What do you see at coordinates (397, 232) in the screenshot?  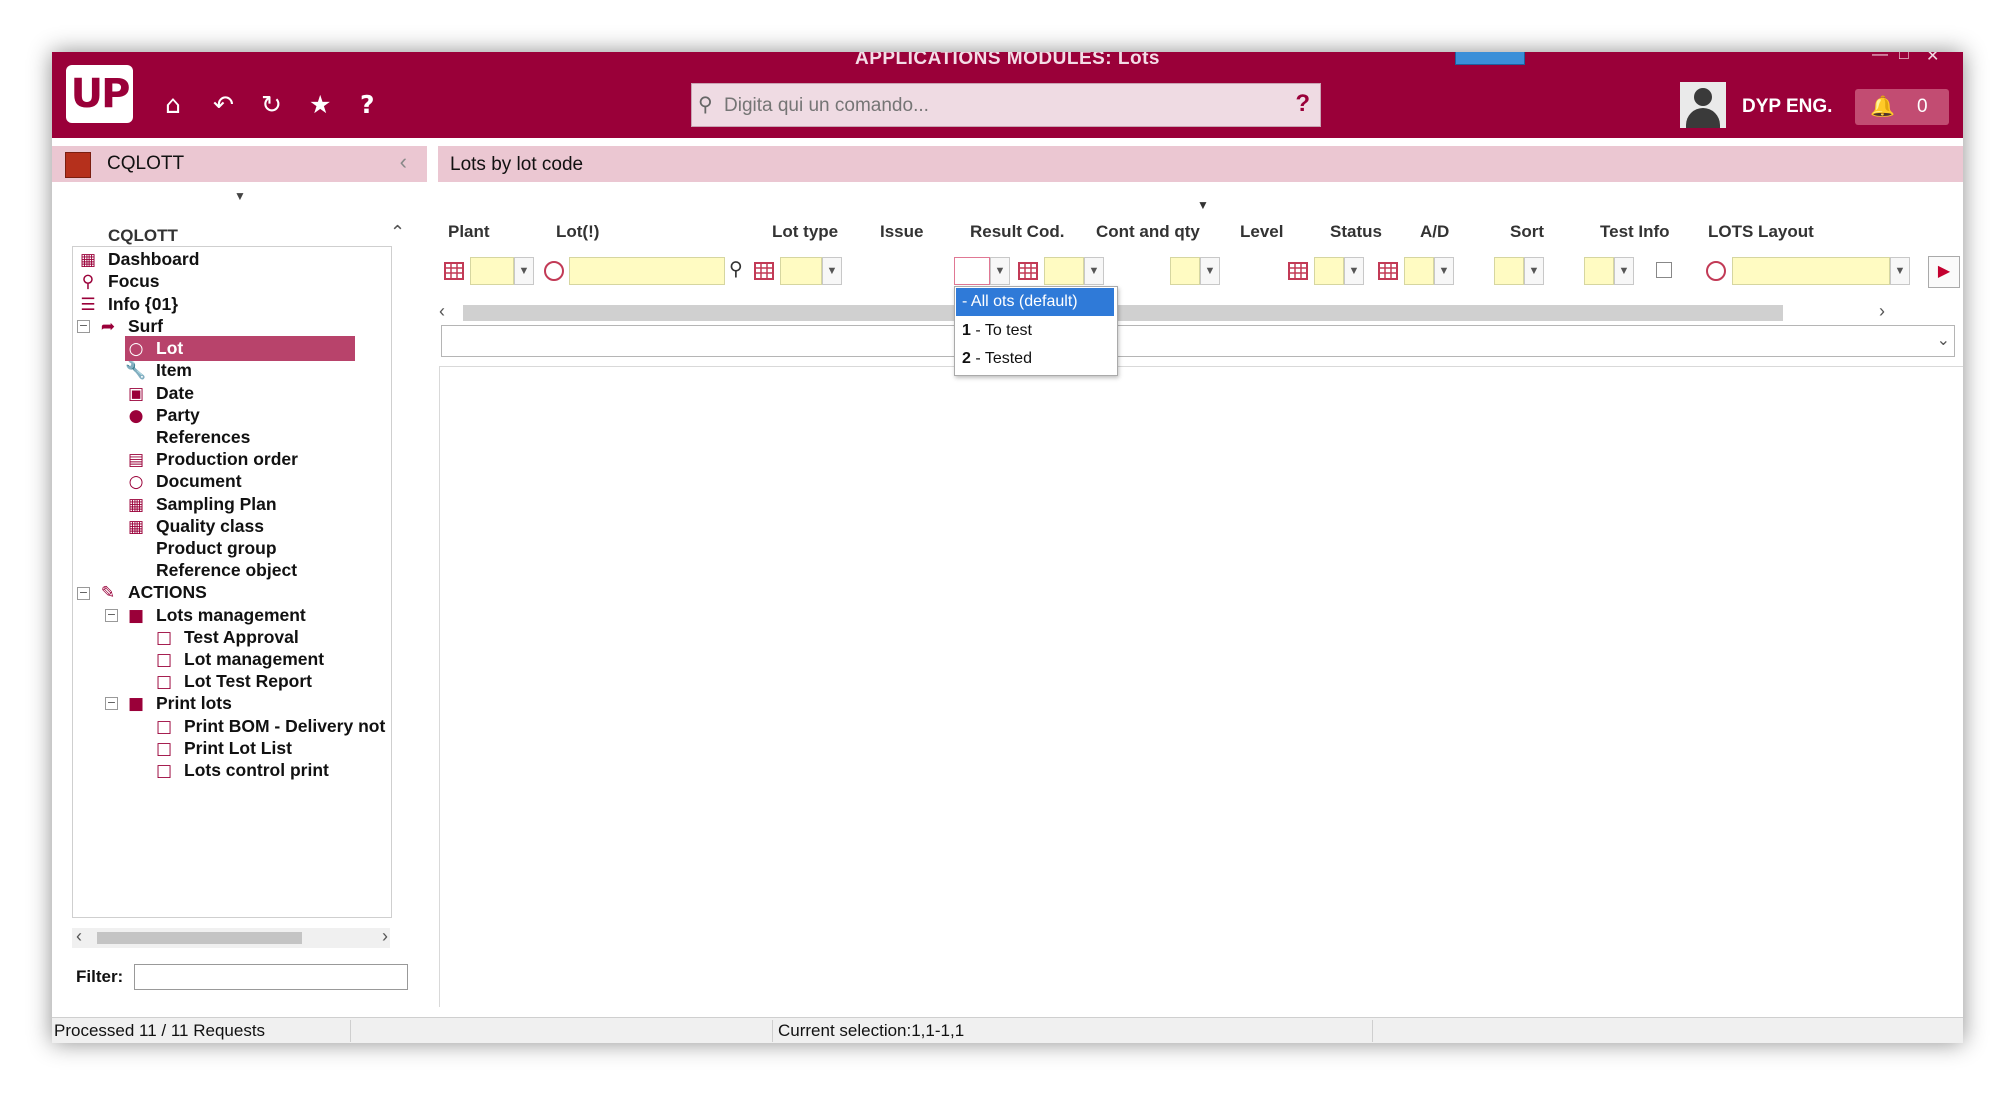 I see `tree-collapse-icon: ⌃` at bounding box center [397, 232].